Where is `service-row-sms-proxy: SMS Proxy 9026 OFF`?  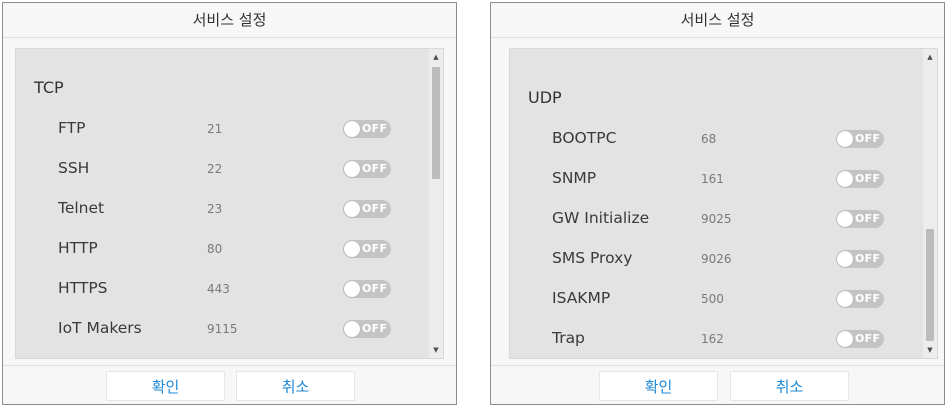 service-row-sms-proxy: SMS Proxy 9026 OFF is located at coordinates (717, 259).